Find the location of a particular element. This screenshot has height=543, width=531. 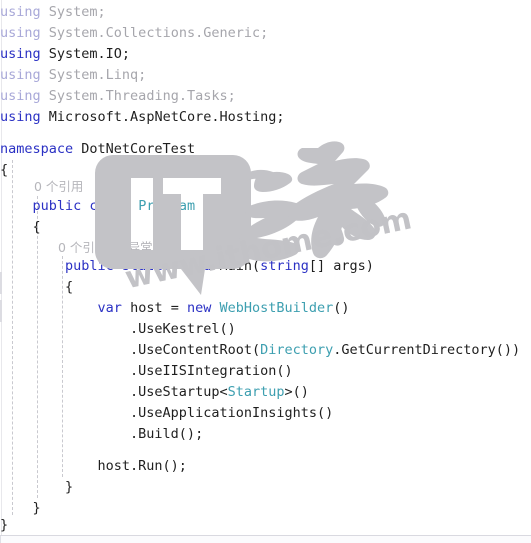

code-token: System.Collections.Generic; is located at coordinates (158, 33).